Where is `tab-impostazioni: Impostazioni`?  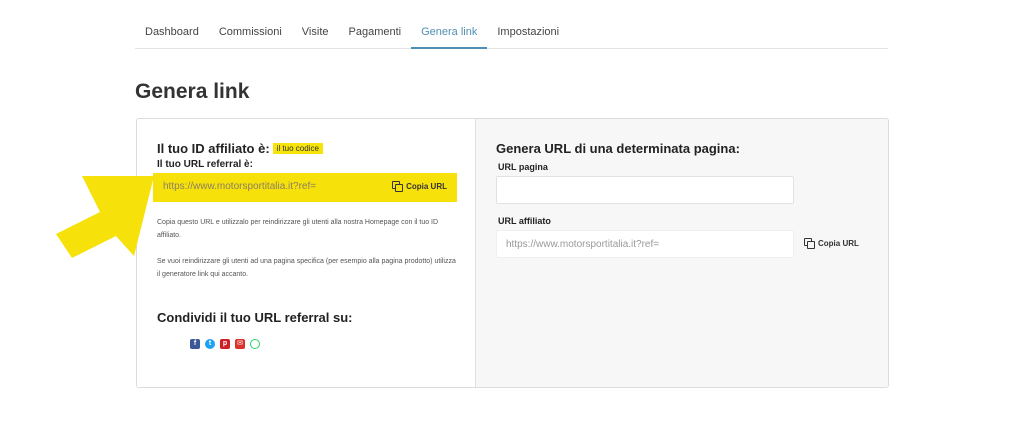 tab-impostazioni: Impostazioni is located at coordinates (528, 33).